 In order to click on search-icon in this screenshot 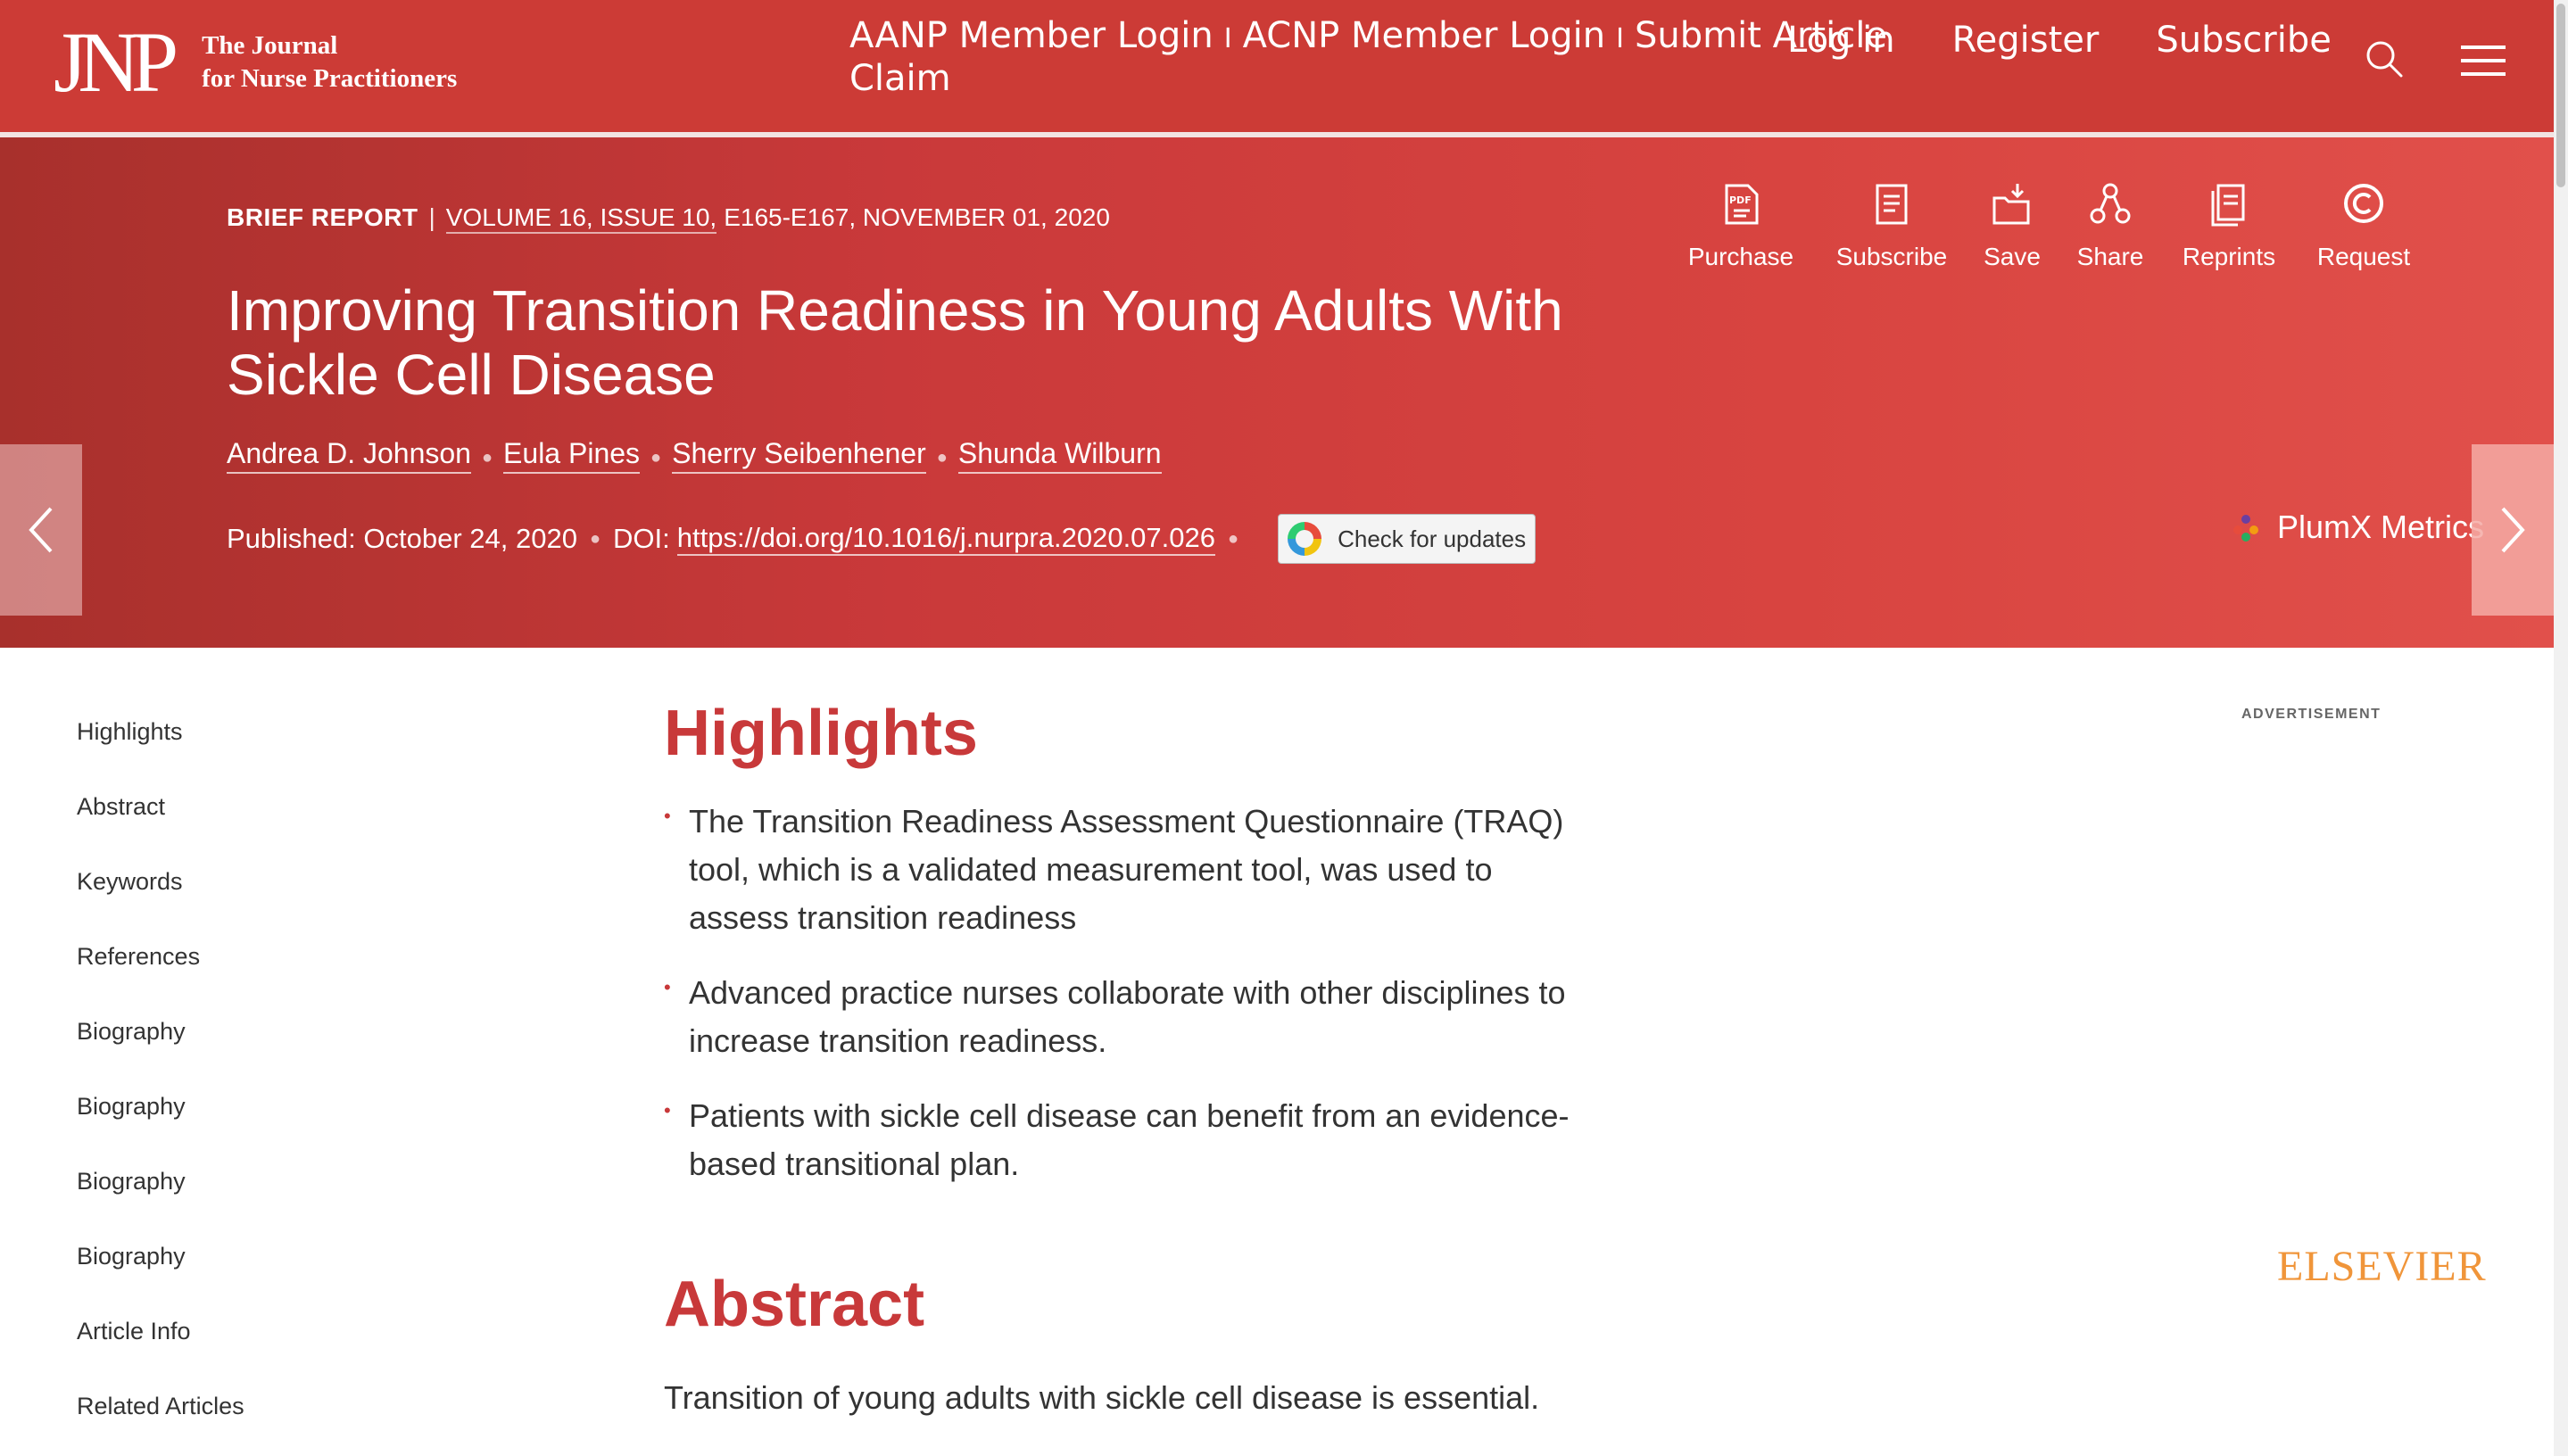, I will do `click(2384, 59)`.